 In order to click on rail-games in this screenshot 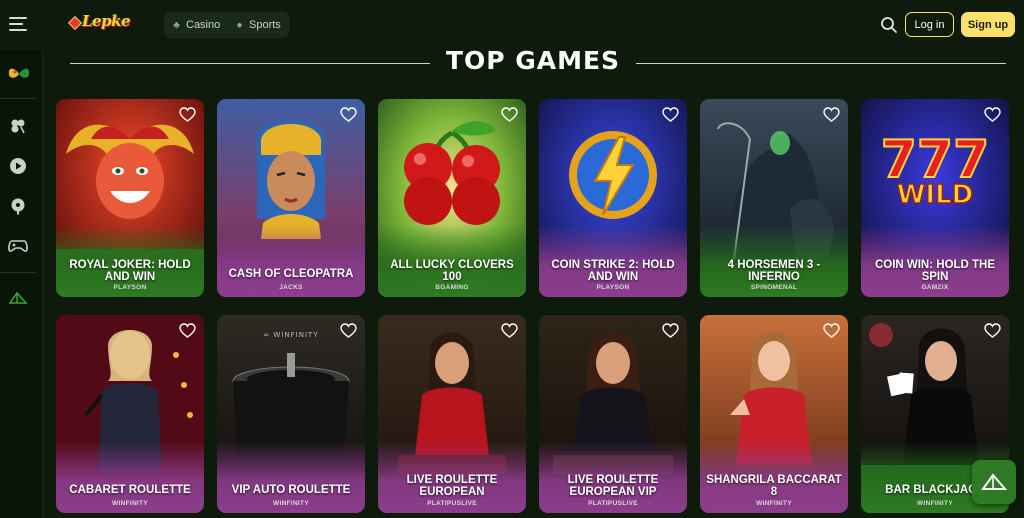, I will do `click(18, 246)`.